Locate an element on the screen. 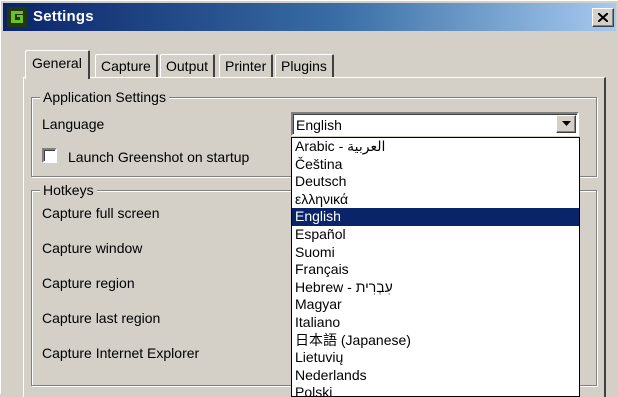 This screenshot has width=618, height=397. language-option: Español is located at coordinates (435, 235).